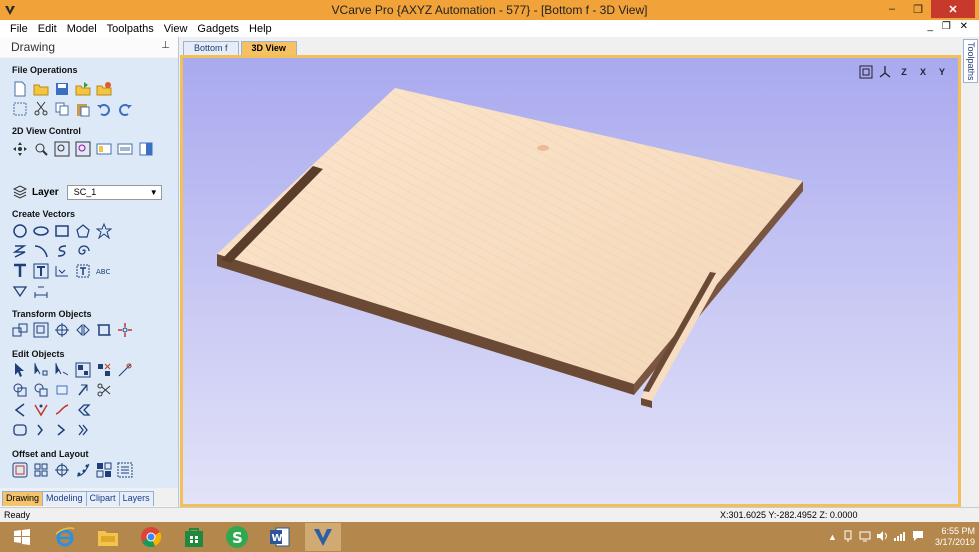 This screenshot has height=552, width=979. I want to click on menu-edit: Edit, so click(47, 29).